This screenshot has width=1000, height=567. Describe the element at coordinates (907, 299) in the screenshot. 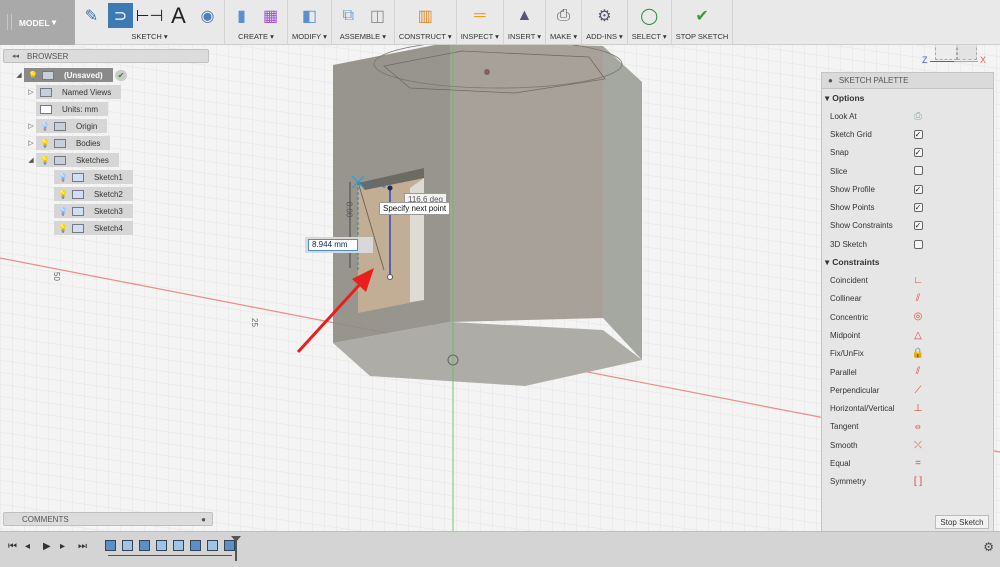

I see `constraint-collinear: Collinear ⫽` at that location.